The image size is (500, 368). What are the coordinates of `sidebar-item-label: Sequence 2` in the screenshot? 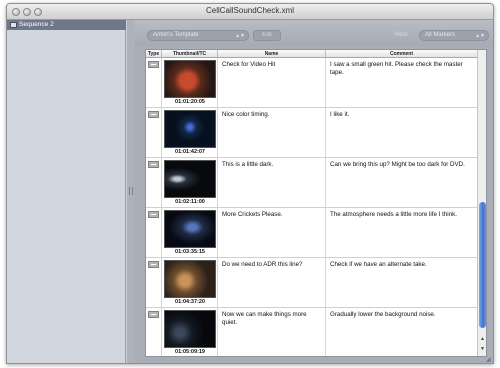 It's located at (36, 24).